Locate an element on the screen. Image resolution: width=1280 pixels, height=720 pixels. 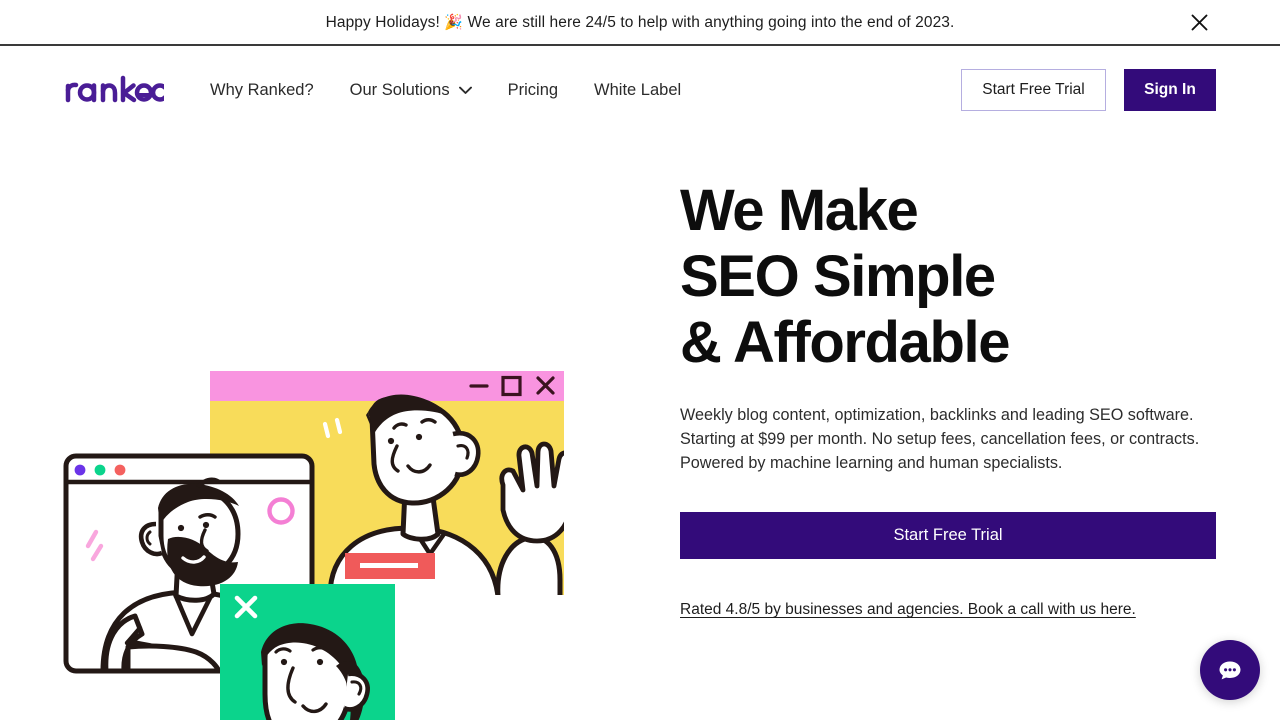
hero-start-free-trial-button: Start Free Trial is located at coordinates (948, 535).